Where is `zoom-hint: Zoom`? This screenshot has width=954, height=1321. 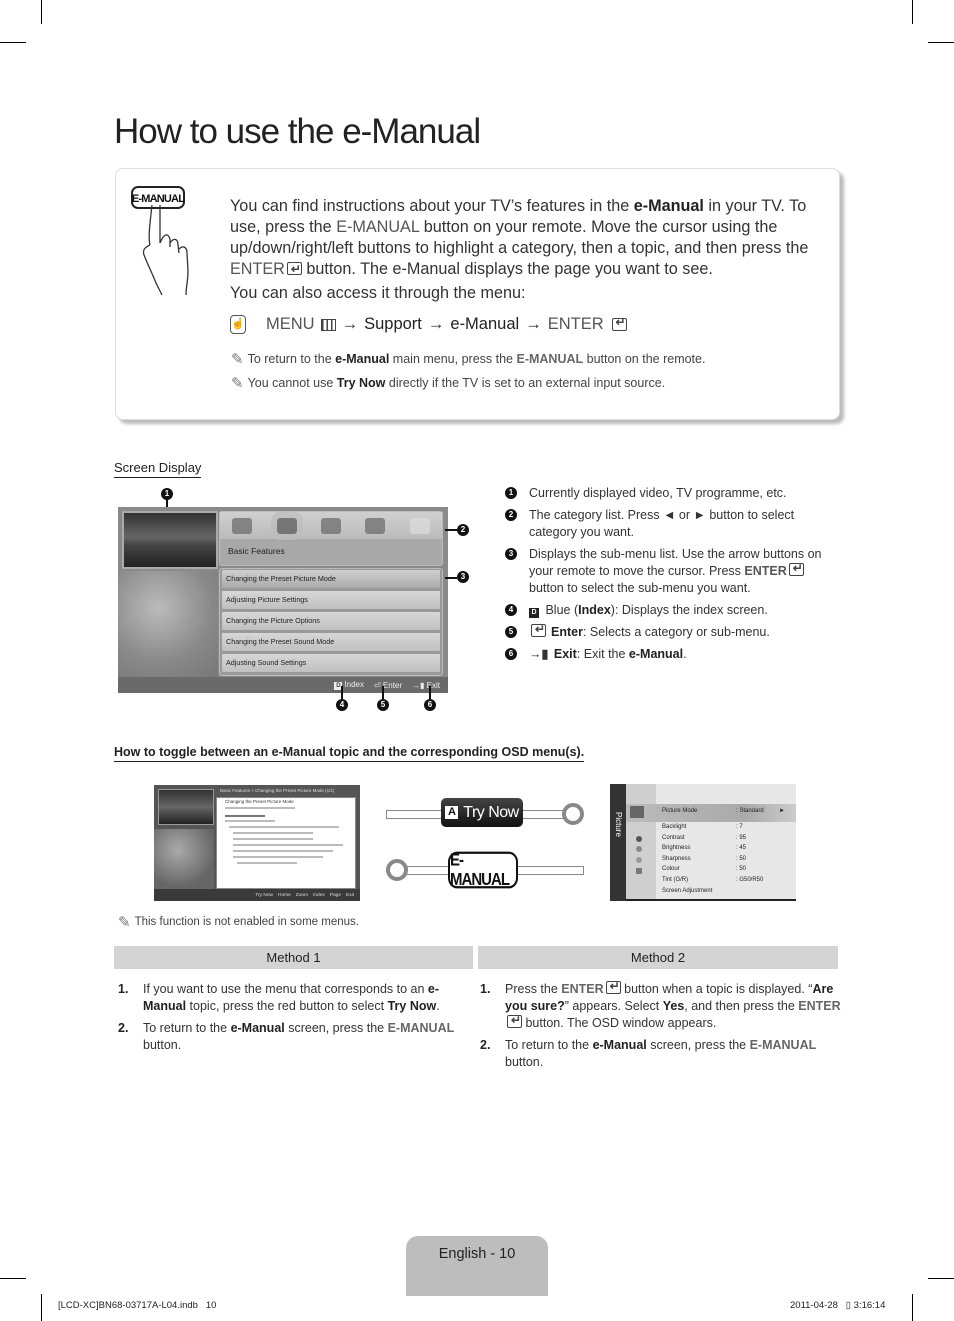 zoom-hint: Zoom is located at coordinates (302, 895).